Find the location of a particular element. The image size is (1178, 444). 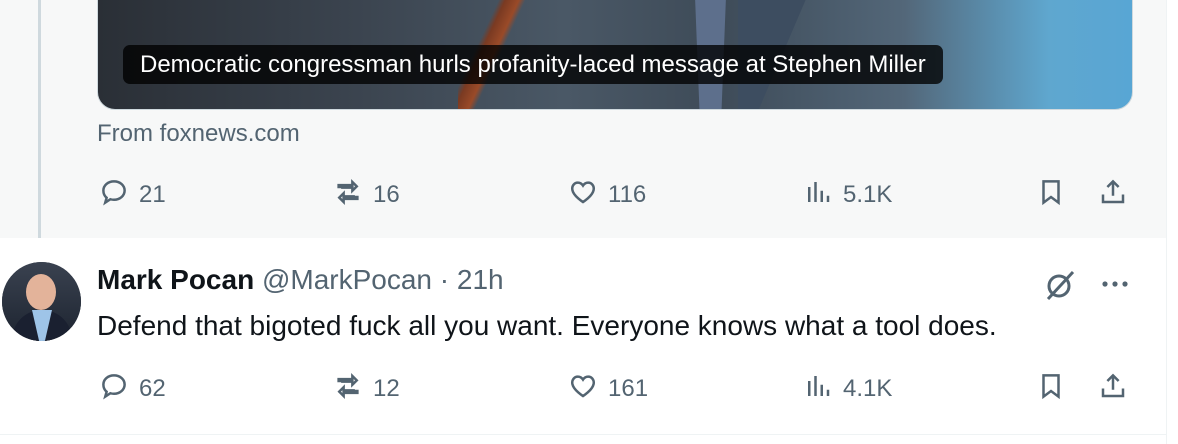

parent-action-bar: 21 16 116 5.1K is located at coordinates (583, 195).